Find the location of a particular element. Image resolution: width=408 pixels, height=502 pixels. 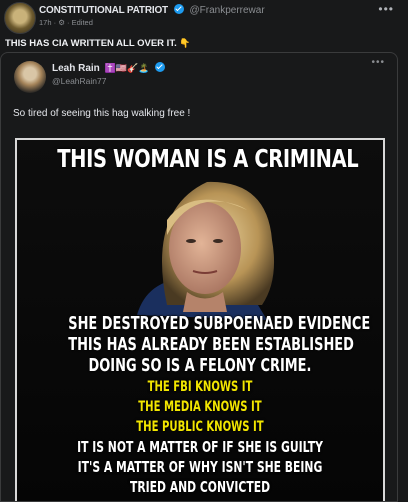

author-handle: @Frankperrewar is located at coordinates (227, 10).